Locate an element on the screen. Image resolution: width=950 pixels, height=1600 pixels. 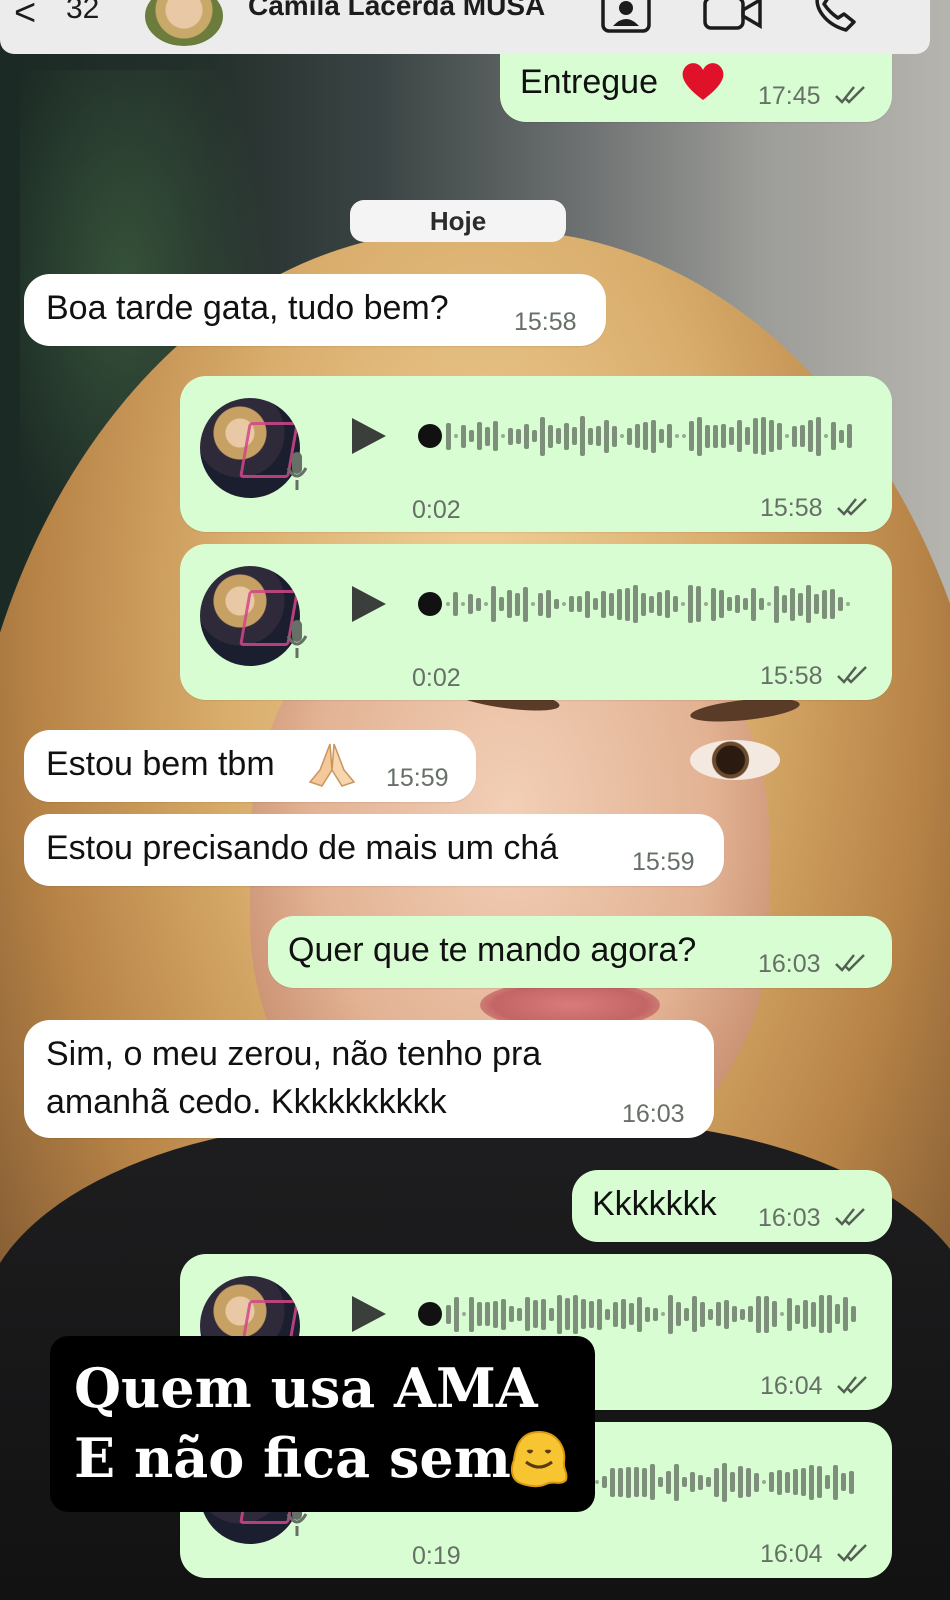
phone-call-icon is located at coordinates (836, 17).